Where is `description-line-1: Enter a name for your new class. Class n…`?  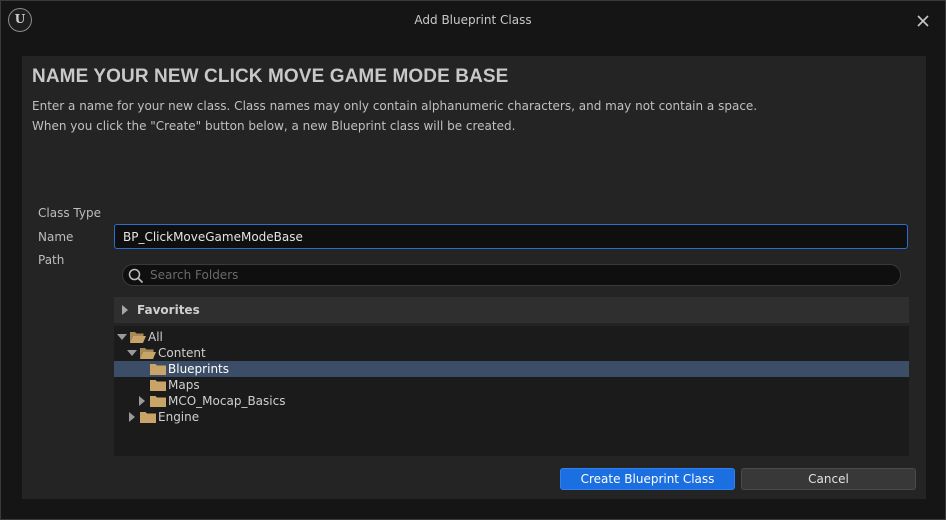
description-line-1: Enter a name for your new class. Class n… is located at coordinates (395, 106).